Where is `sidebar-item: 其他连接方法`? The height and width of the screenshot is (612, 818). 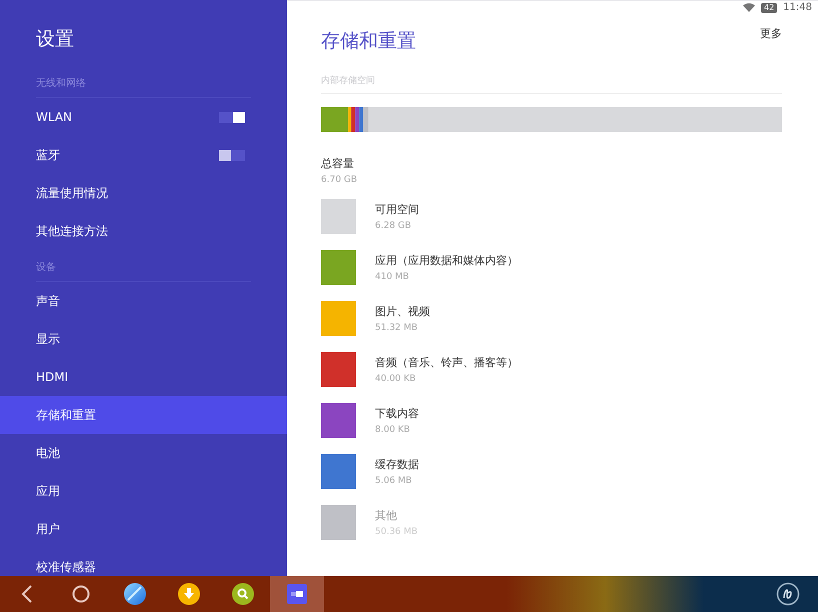
sidebar-item: 其他连接方法 is located at coordinates (143, 231).